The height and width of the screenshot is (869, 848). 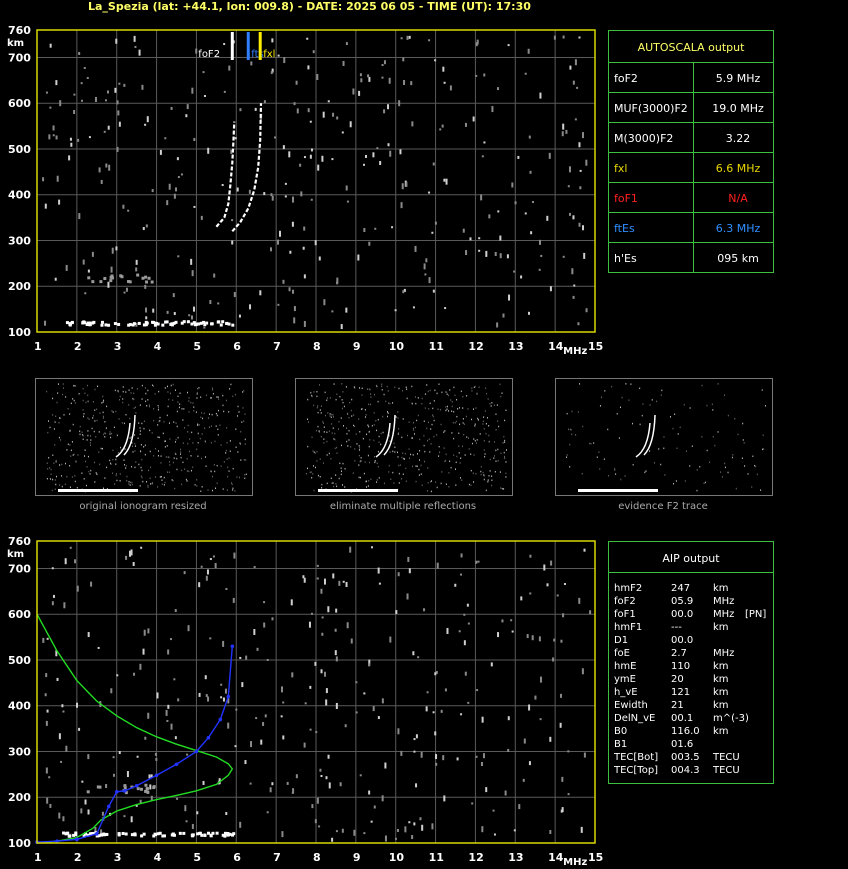 I want to click on x-tick-label: 3, so click(x=118, y=346).